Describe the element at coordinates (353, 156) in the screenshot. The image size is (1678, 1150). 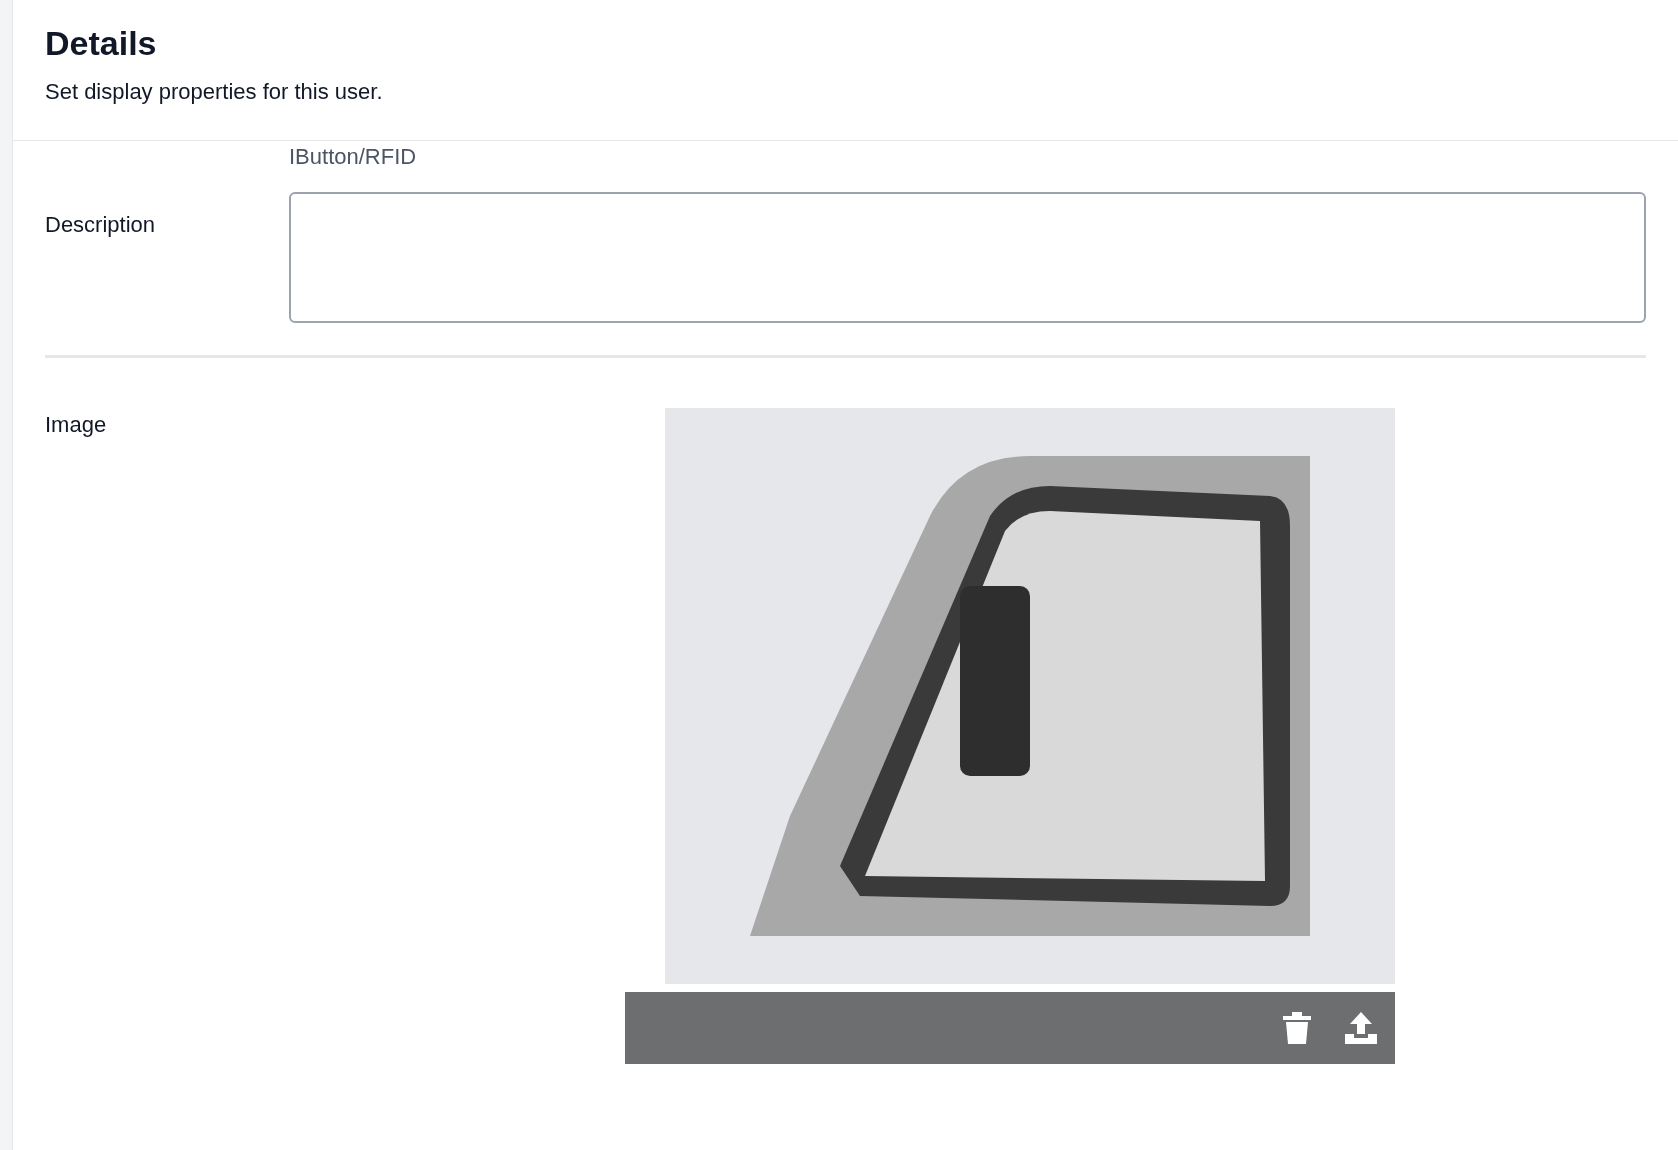
I see `field-value: IButton/RFID` at that location.